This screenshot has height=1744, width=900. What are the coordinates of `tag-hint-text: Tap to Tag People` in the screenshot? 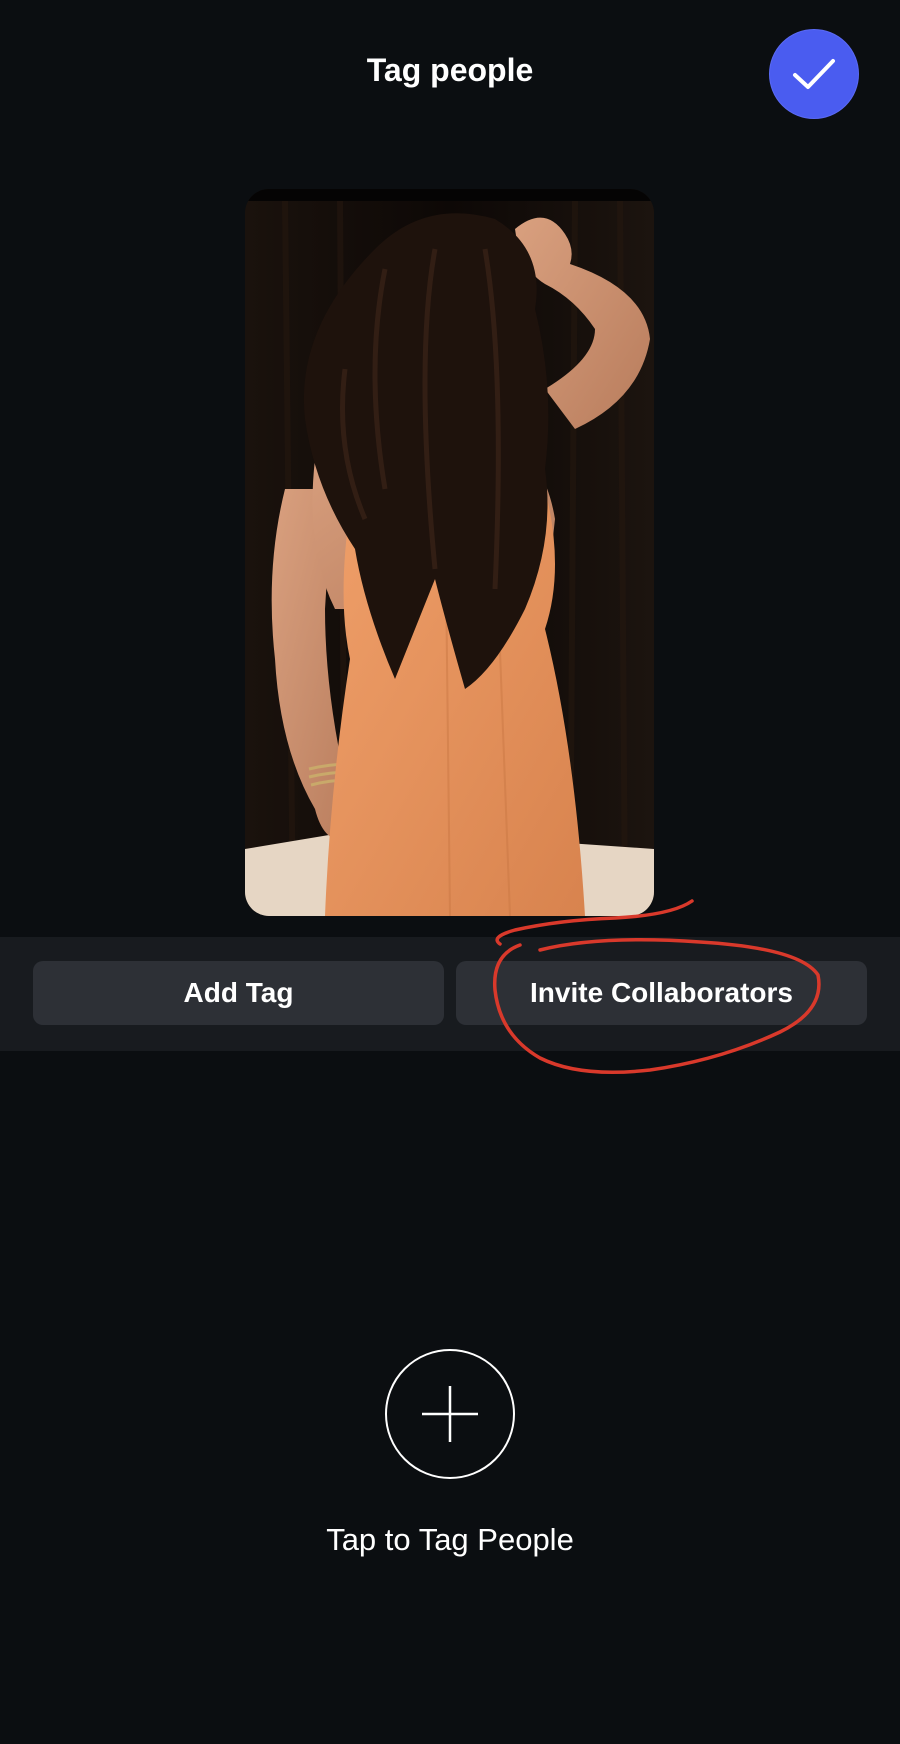 It's located at (450, 1539).